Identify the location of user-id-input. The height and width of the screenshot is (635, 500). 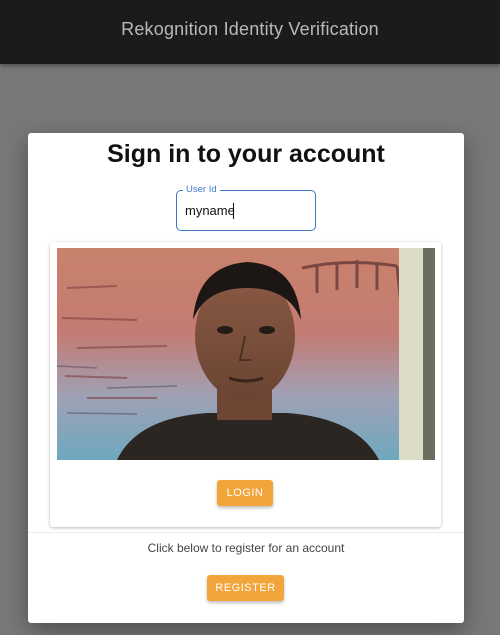
(245, 211).